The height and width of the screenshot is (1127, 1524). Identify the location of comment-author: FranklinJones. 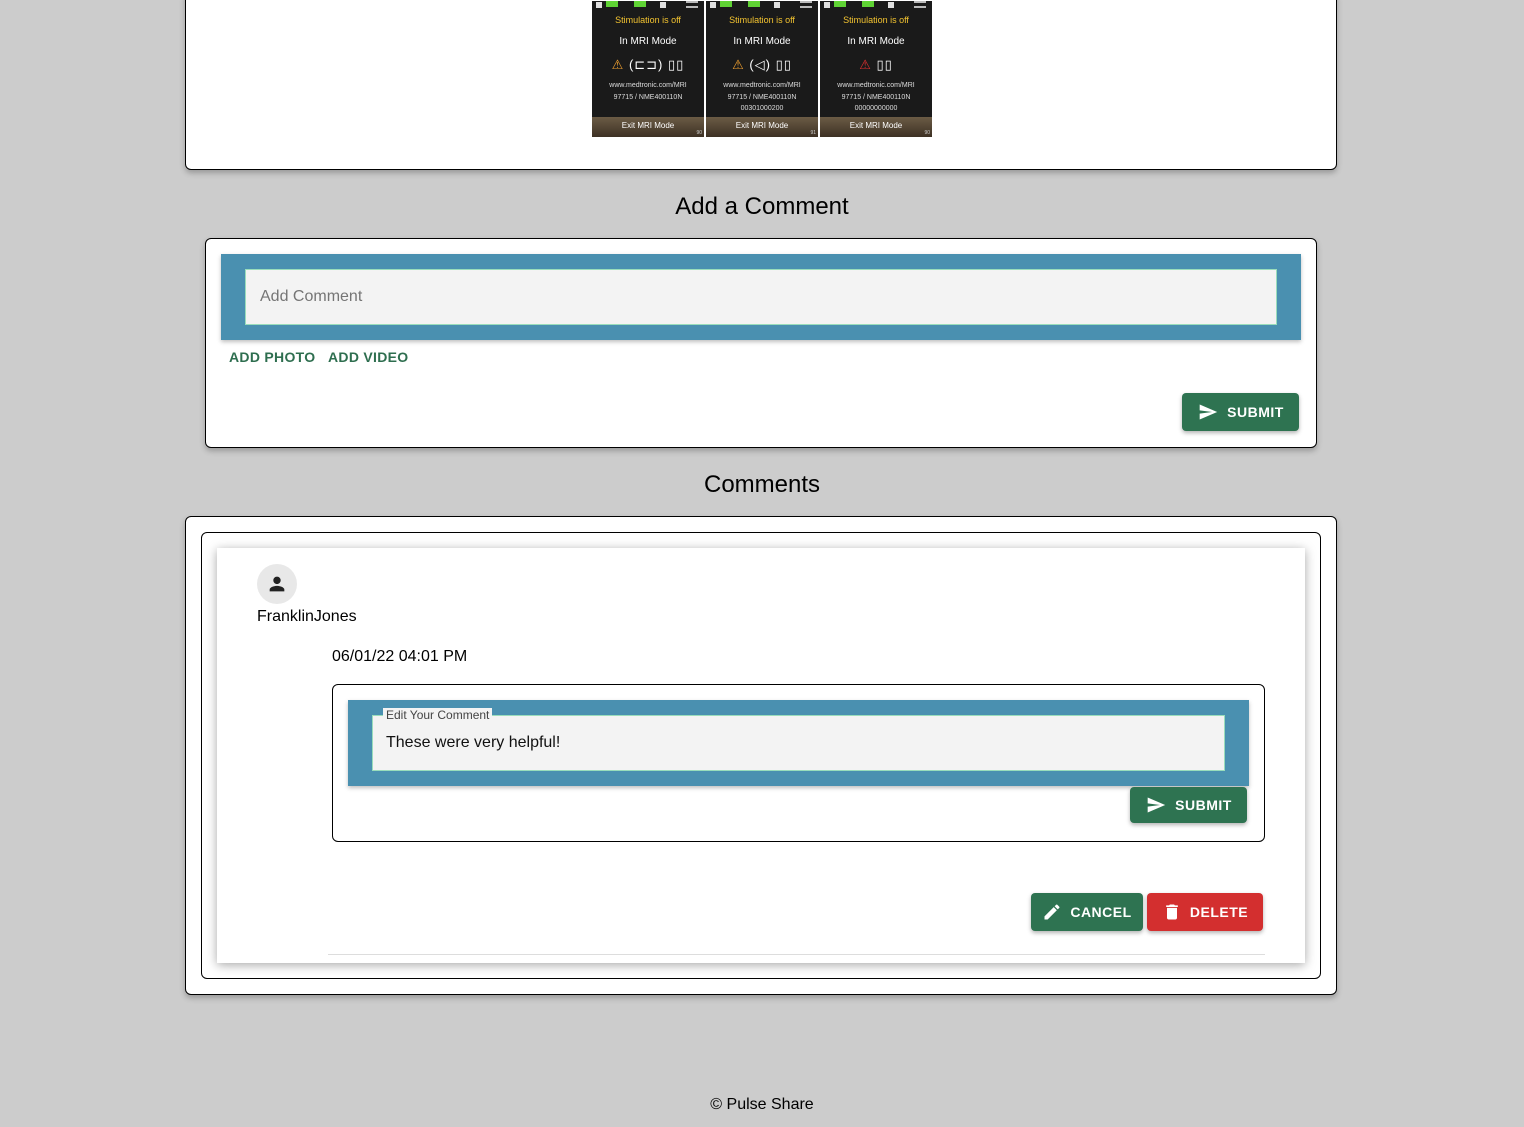
(307, 616).